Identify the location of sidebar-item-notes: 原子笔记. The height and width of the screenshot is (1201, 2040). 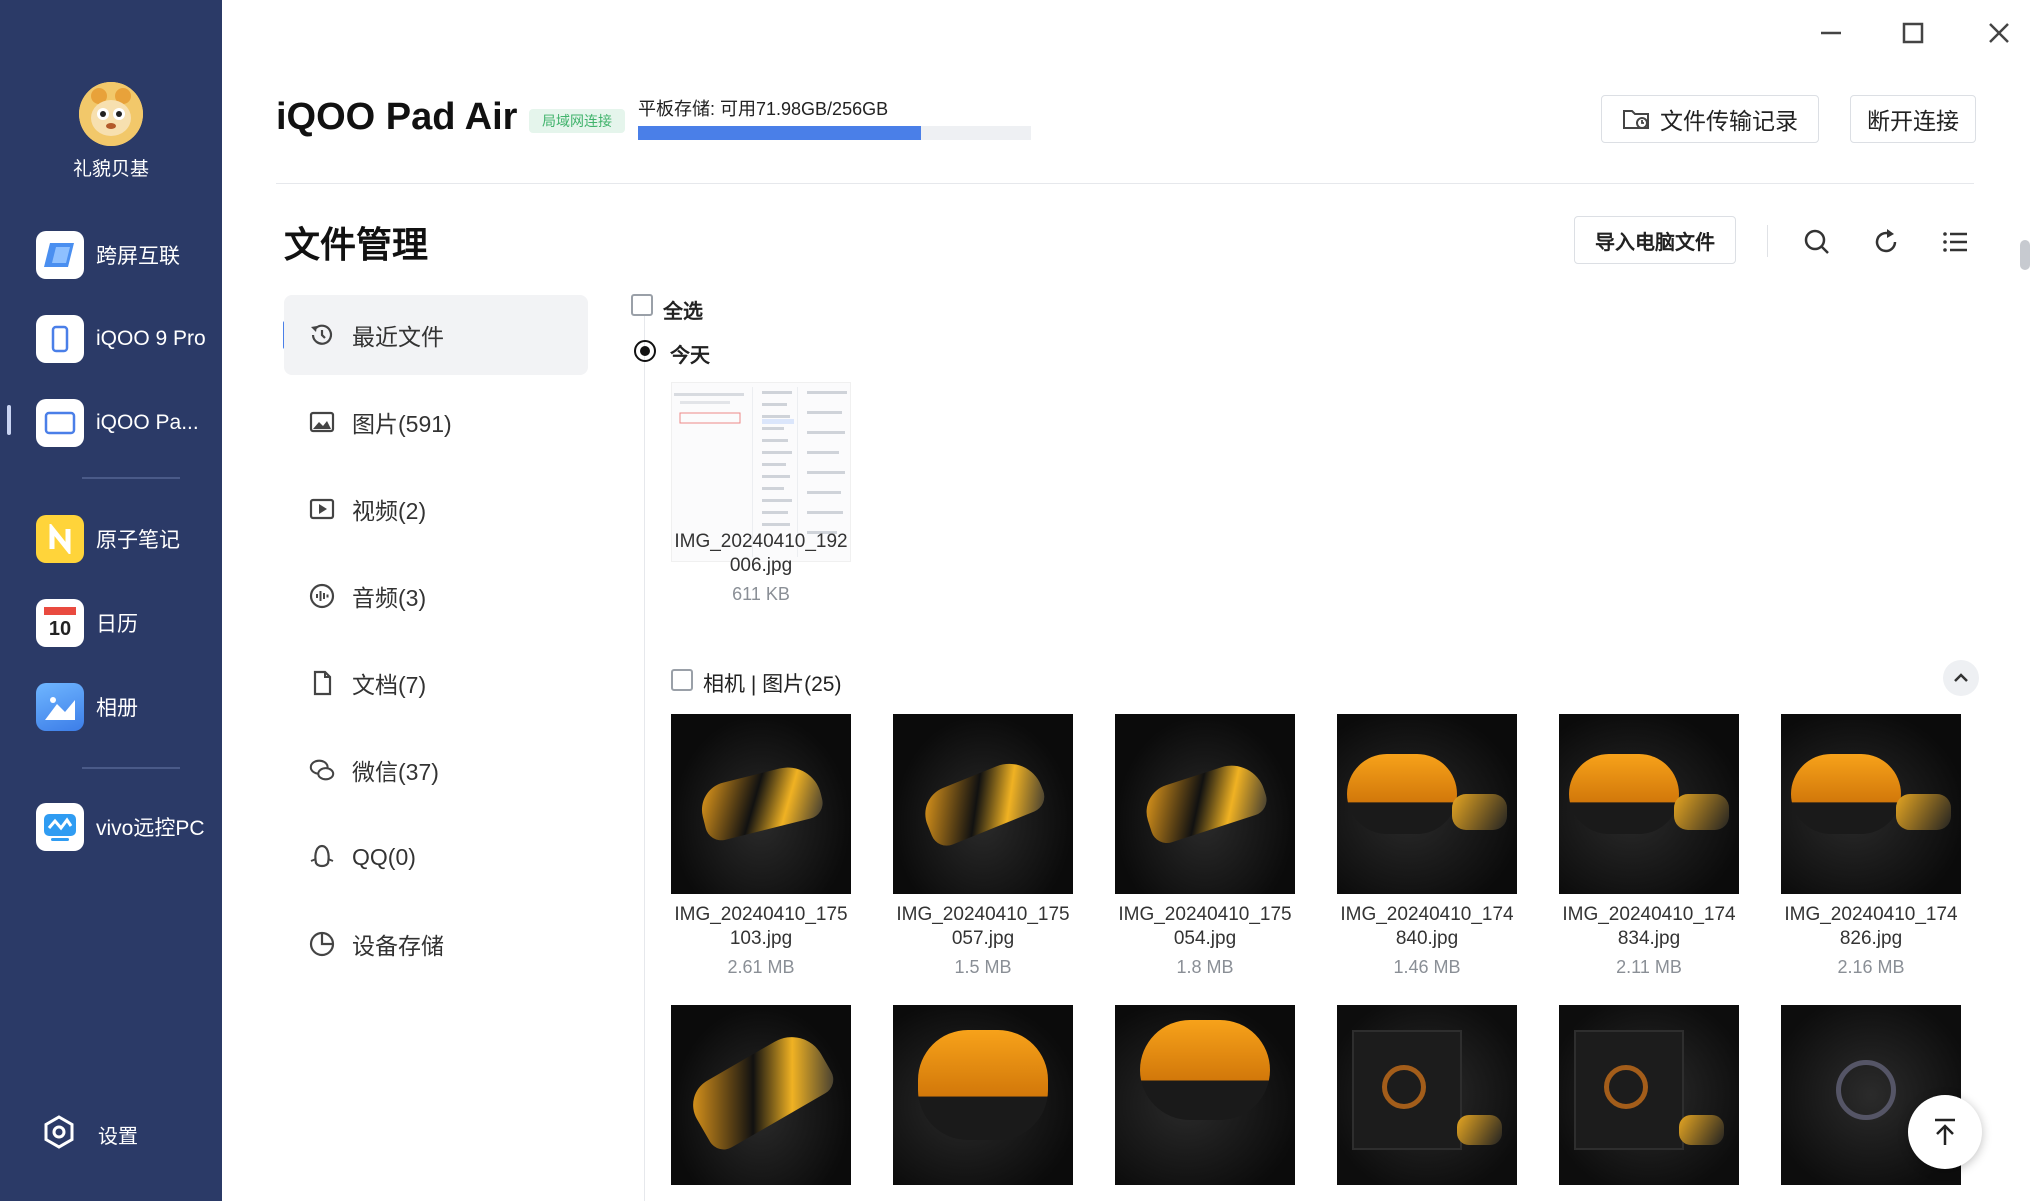
(129, 539).